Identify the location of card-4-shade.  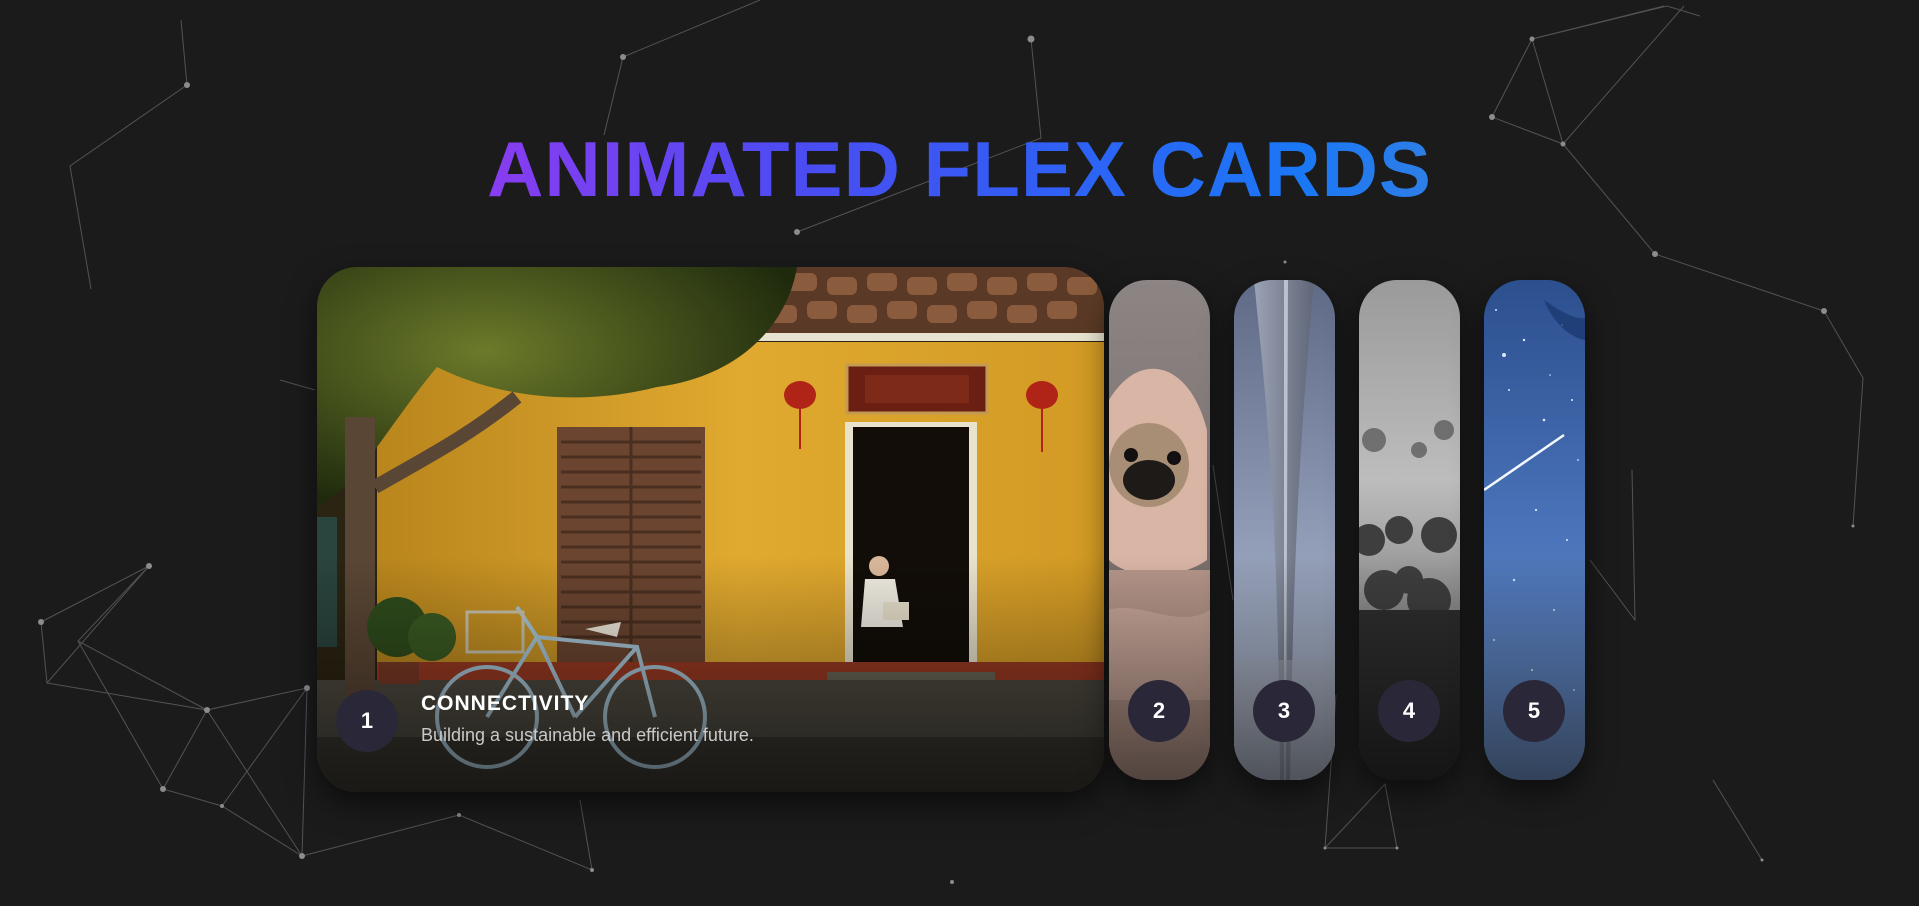
(1409, 667).